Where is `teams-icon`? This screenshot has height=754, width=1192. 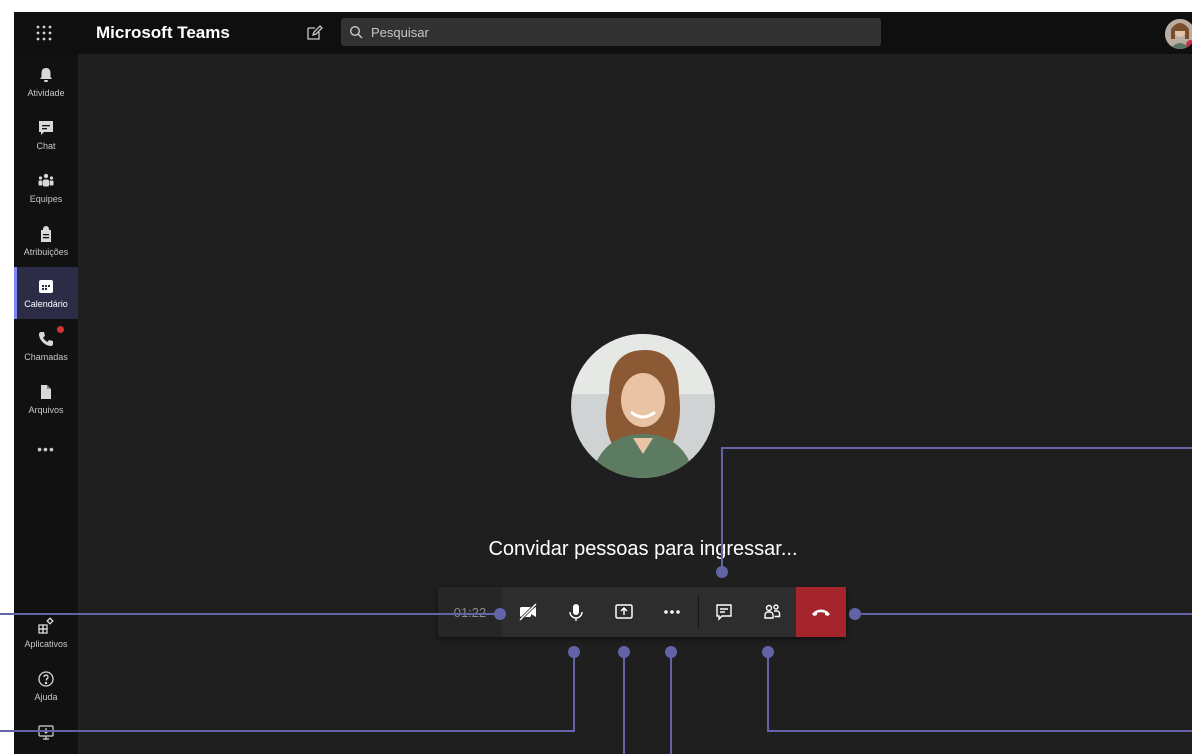
teams-icon is located at coordinates (46, 180).